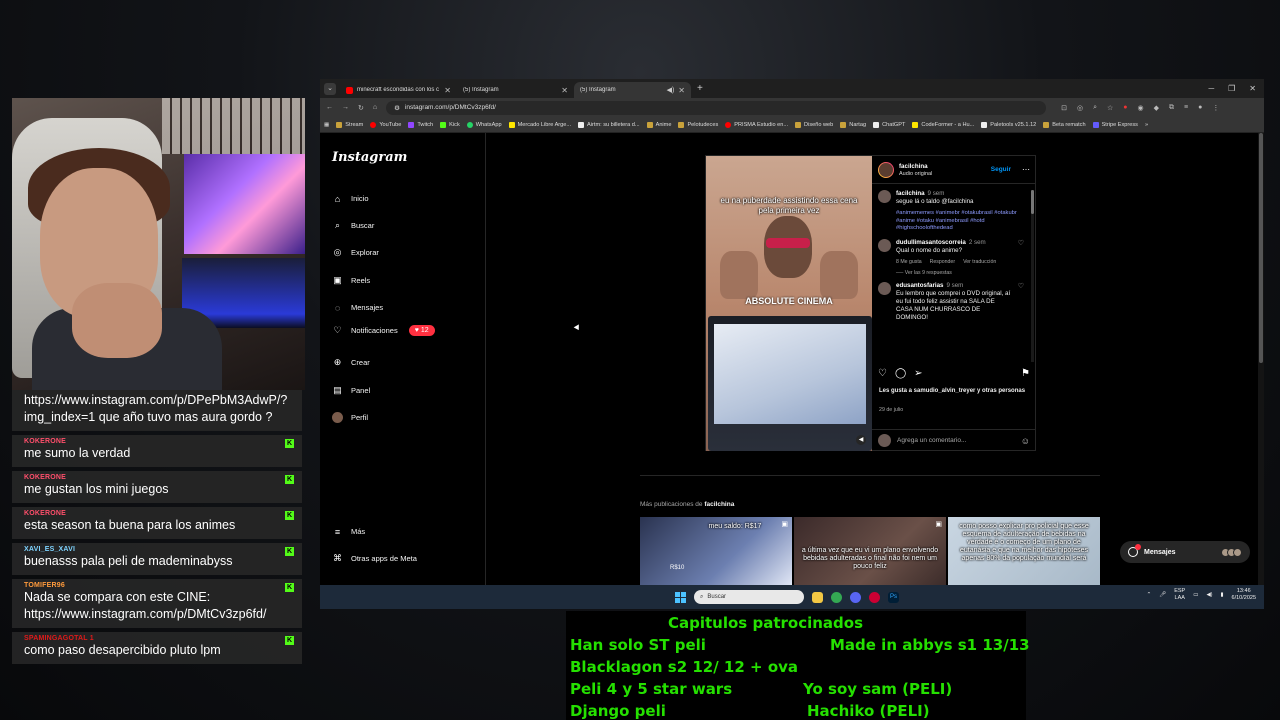 The height and width of the screenshot is (720, 1280). Describe the element at coordinates (716, 551) in the screenshot. I see `post-thumbnail: meu saldo: R$17 R$10 ▣` at that location.